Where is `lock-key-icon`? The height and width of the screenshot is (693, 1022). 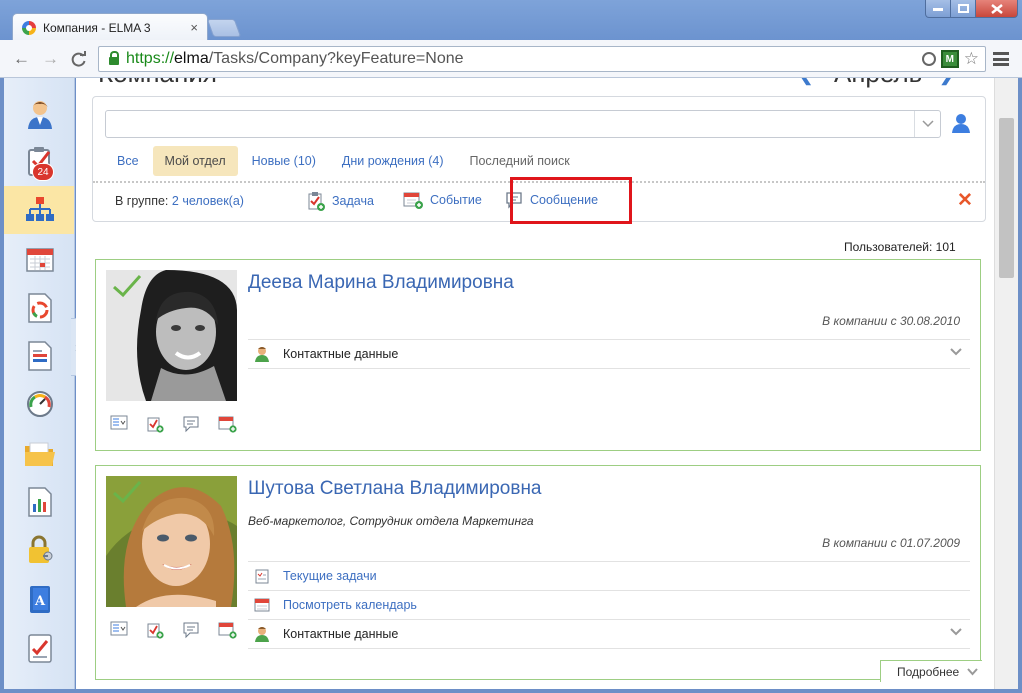
lock-key-icon is located at coordinates (40, 549).